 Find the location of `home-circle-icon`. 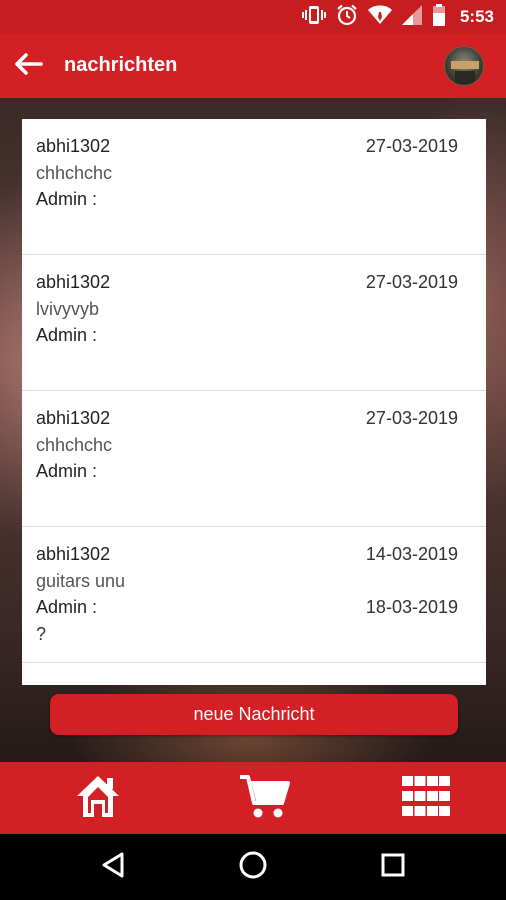

home-circle-icon is located at coordinates (253, 867).